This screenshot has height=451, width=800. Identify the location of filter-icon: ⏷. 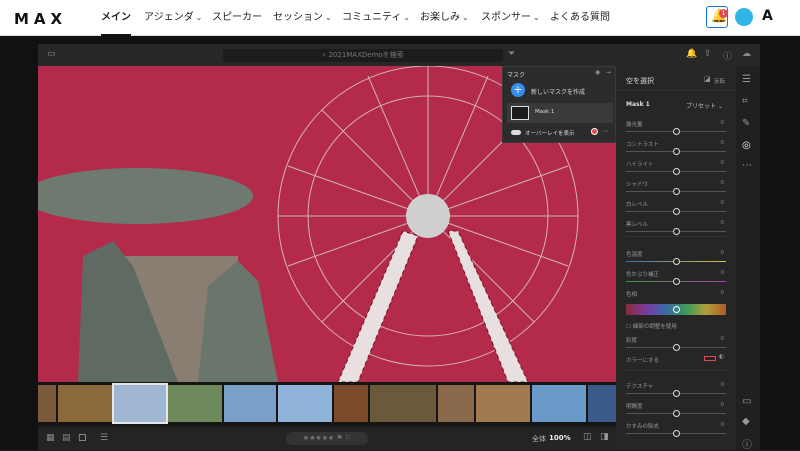
(511, 54).